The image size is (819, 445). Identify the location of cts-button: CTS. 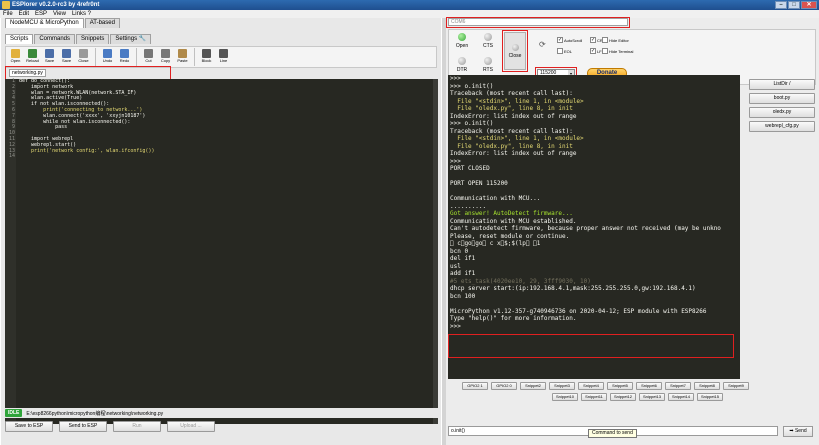
(488, 41).